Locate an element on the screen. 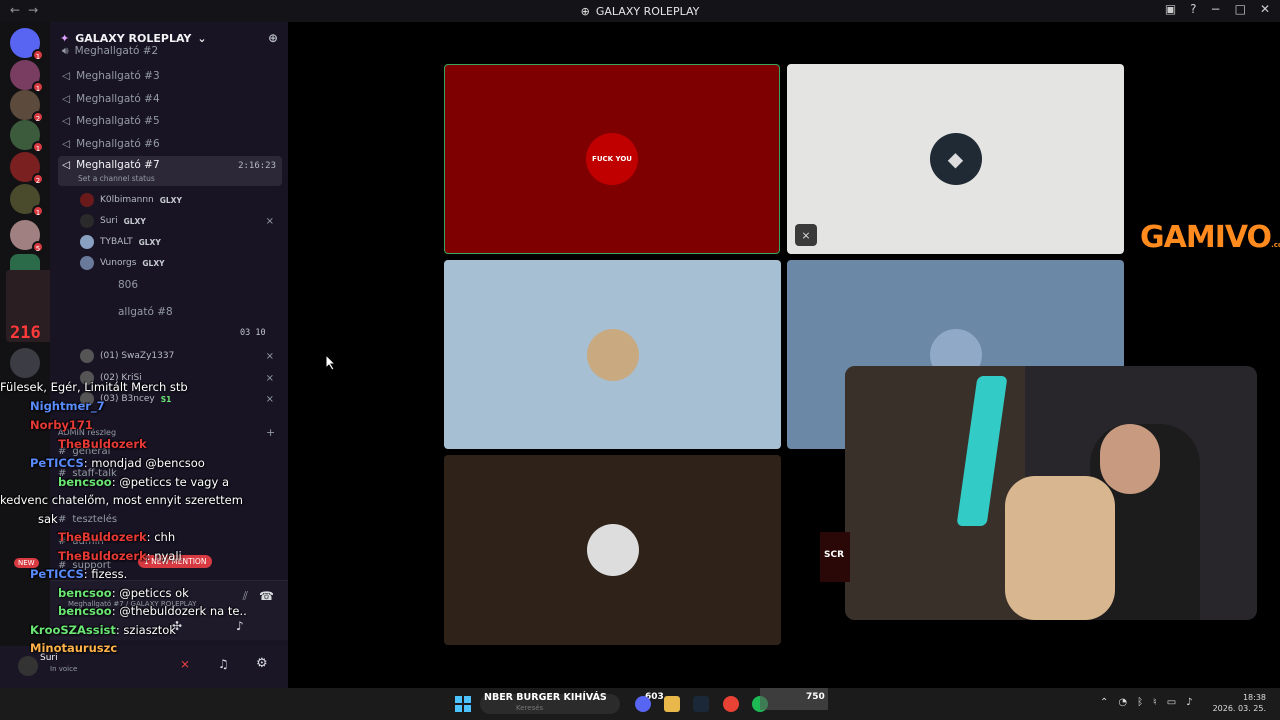 Image resolution: width=1280 pixels, height=720 pixels. settings-gear-icon: ⚙ is located at coordinates (262, 663).